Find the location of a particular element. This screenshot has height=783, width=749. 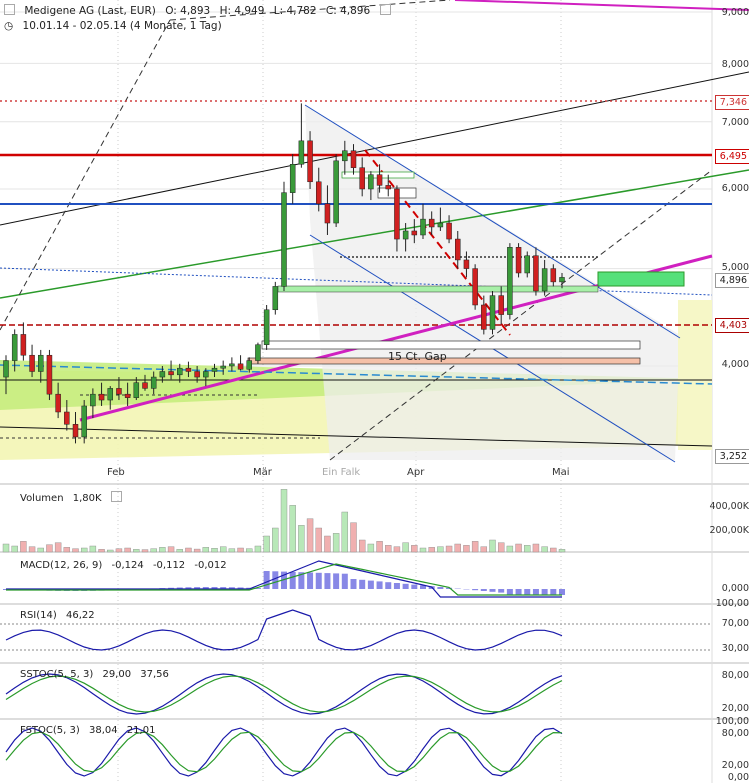

candlestick-icon is located at coordinates (9, 9).